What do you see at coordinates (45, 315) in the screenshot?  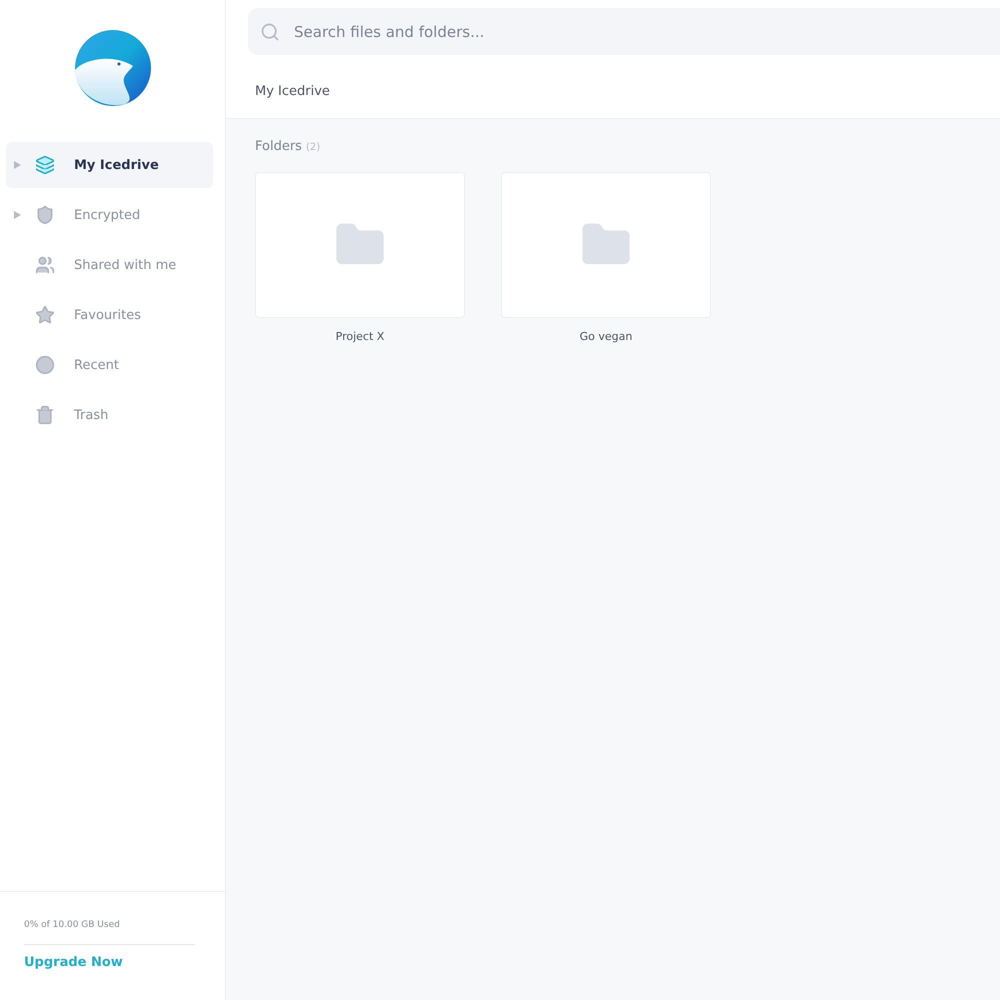 I see `star-icon` at bounding box center [45, 315].